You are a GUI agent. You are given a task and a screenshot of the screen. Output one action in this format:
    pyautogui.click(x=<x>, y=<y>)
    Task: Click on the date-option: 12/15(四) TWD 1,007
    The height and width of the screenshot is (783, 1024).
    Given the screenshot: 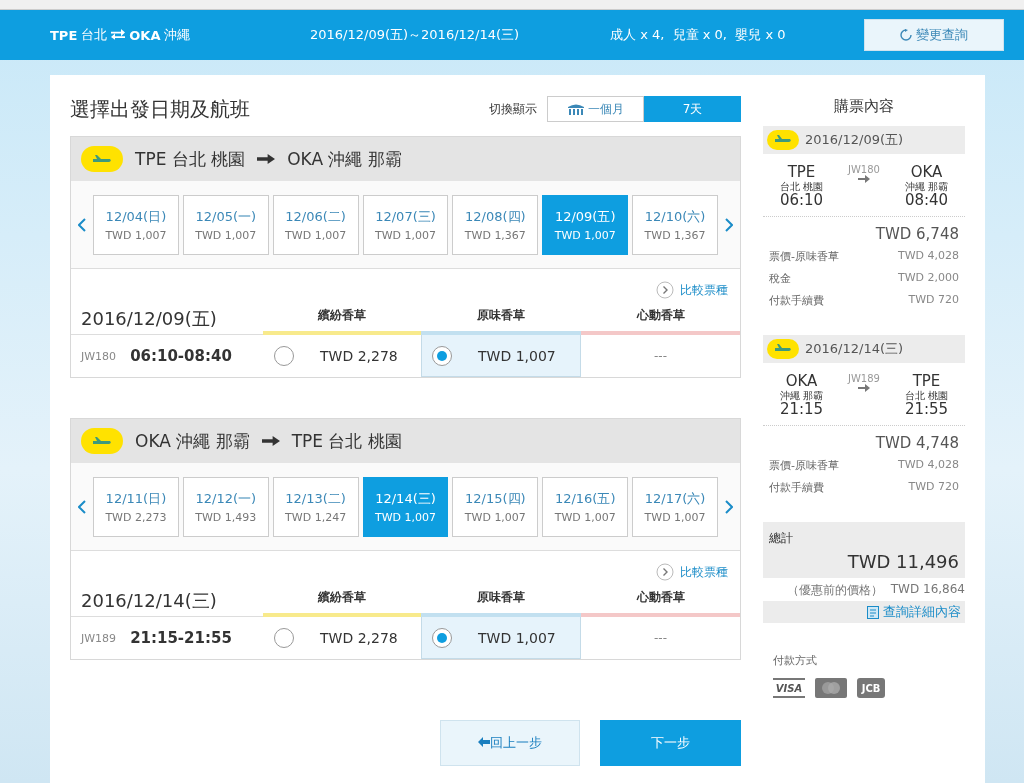 What is the action you would take?
    pyautogui.click(x=495, y=506)
    